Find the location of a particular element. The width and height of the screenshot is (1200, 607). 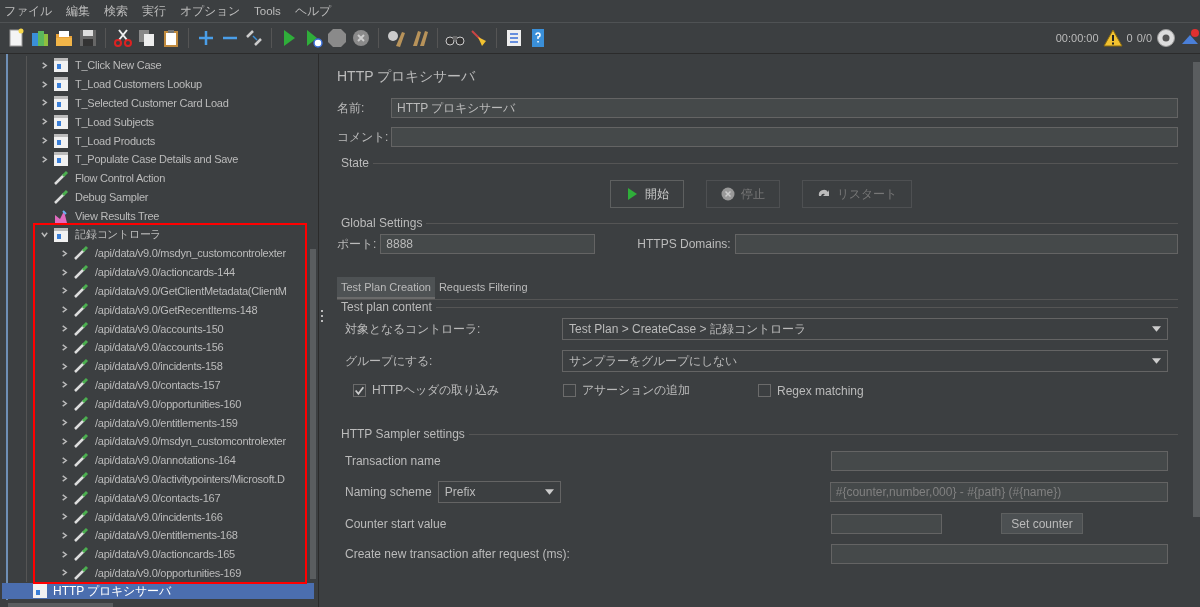

tree-item: T_Load Products is located at coordinates (115, 140).